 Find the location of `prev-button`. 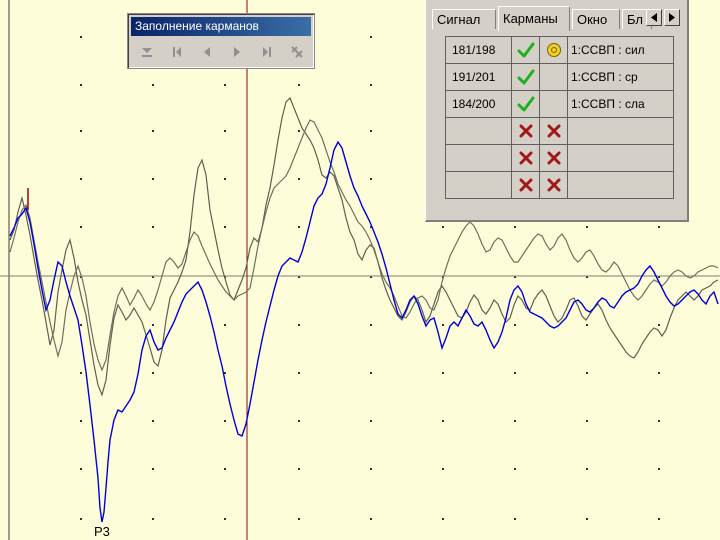

prev-button is located at coordinates (207, 52).